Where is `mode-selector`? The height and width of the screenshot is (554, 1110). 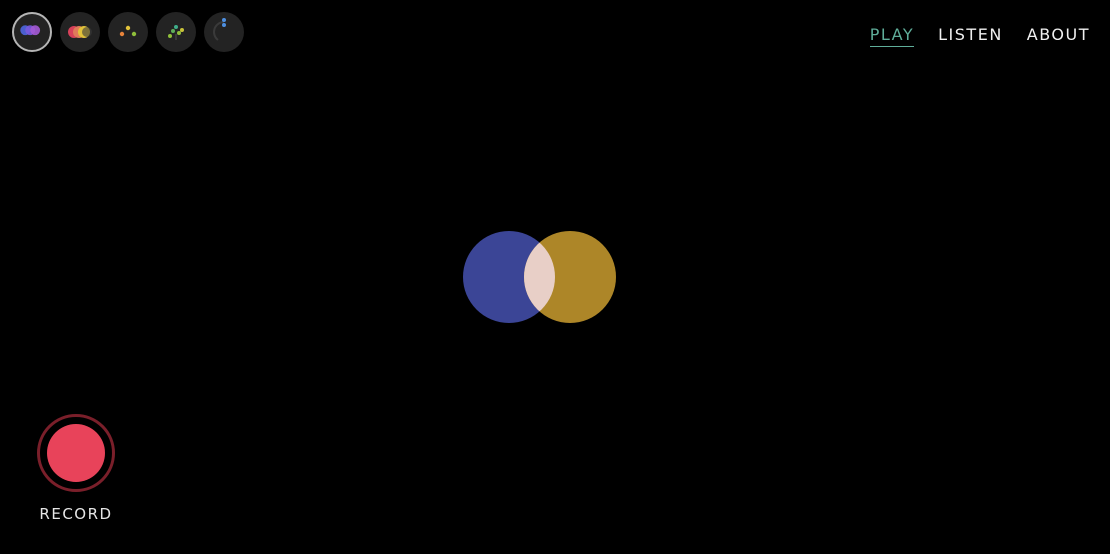 mode-selector is located at coordinates (132, 32).